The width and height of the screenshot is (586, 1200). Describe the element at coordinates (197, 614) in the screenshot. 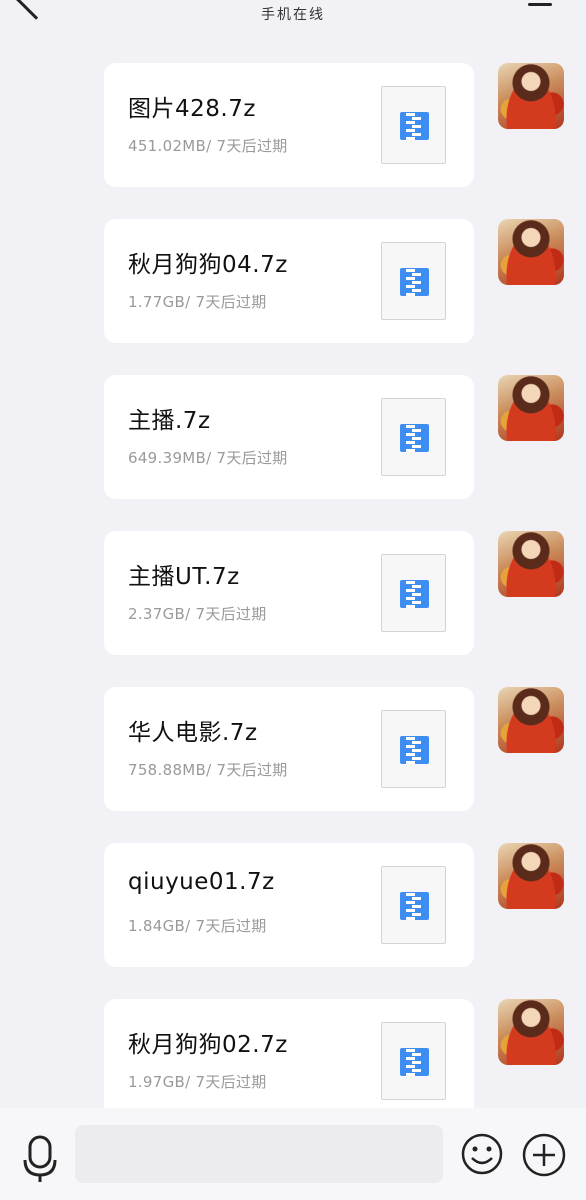

I see `file-meta: 2.37GB/ 7天后过期` at that location.